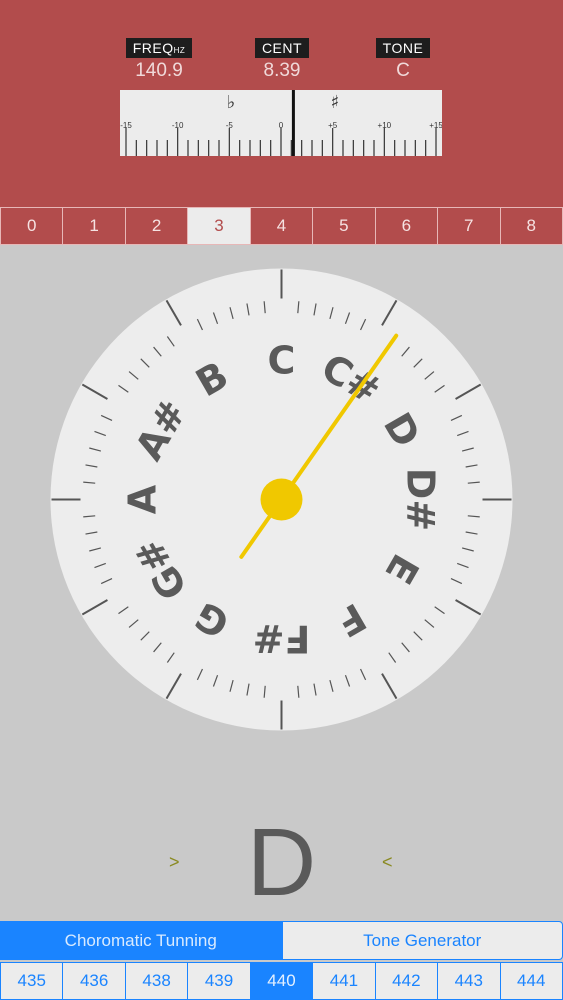 The image size is (563, 1000). Describe the element at coordinates (157, 981) in the screenshot. I see `pitch-438: 438` at that location.